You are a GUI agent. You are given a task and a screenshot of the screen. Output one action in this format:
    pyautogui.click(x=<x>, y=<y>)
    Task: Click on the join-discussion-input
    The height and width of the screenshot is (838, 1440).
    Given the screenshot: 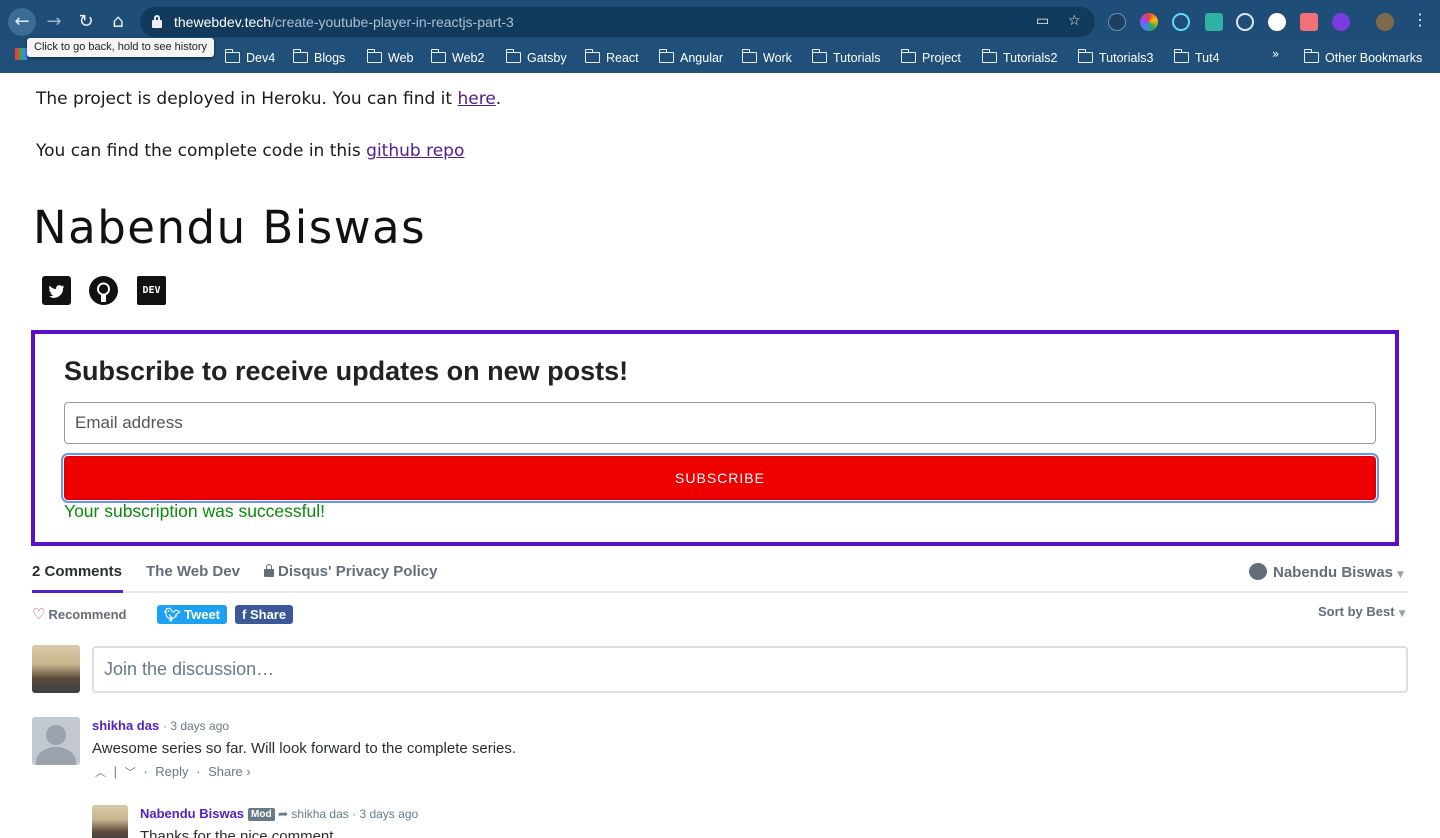 What is the action you would take?
    pyautogui.click(x=750, y=669)
    